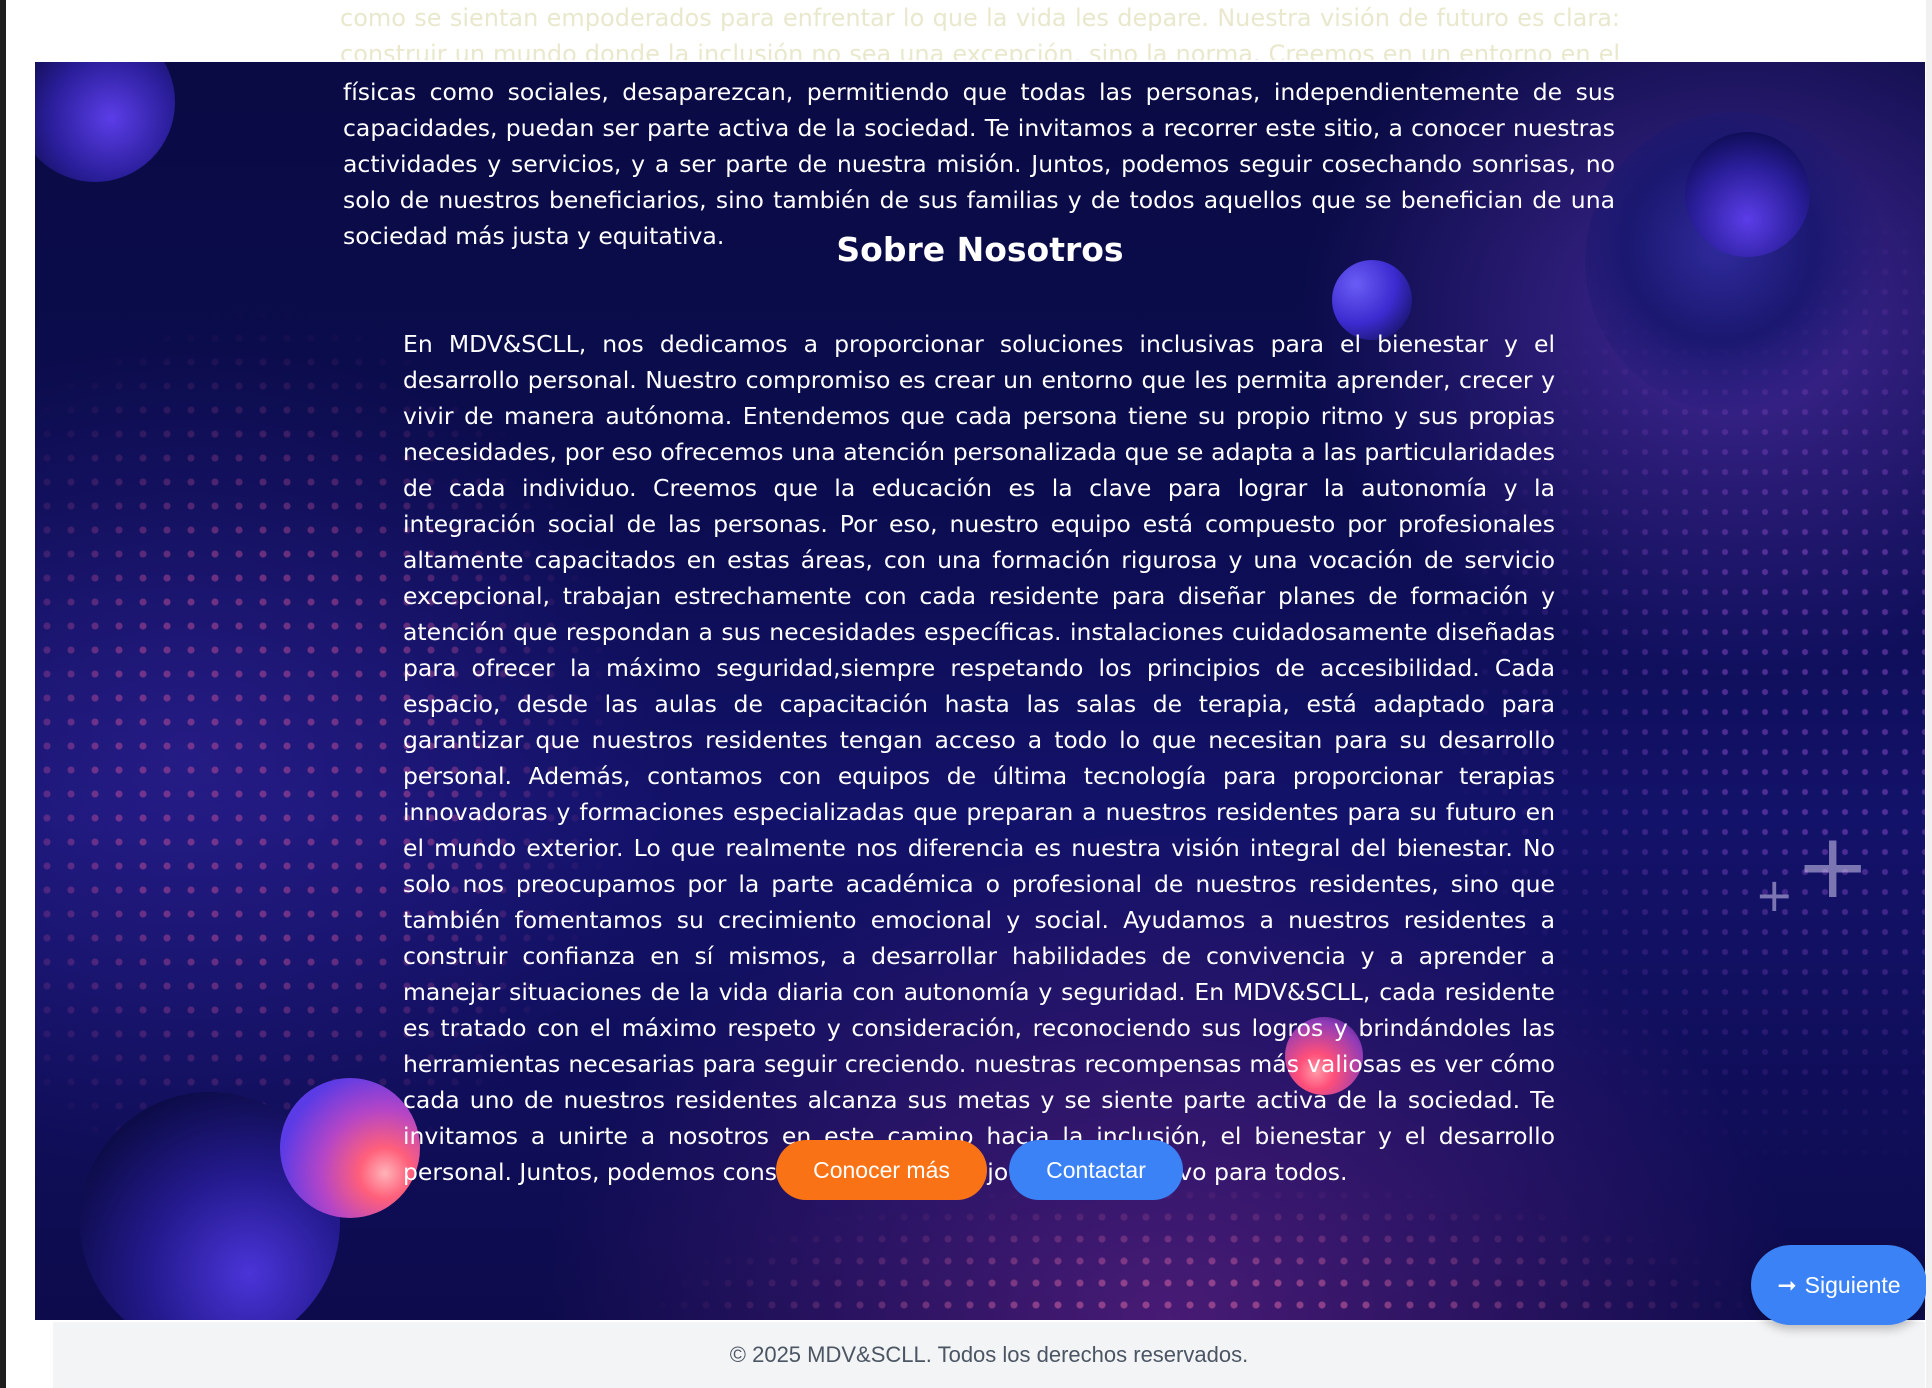 Image resolution: width=1932 pixels, height=1388 pixels. Describe the element at coordinates (1929, 694) in the screenshot. I see `scrollbar` at that location.